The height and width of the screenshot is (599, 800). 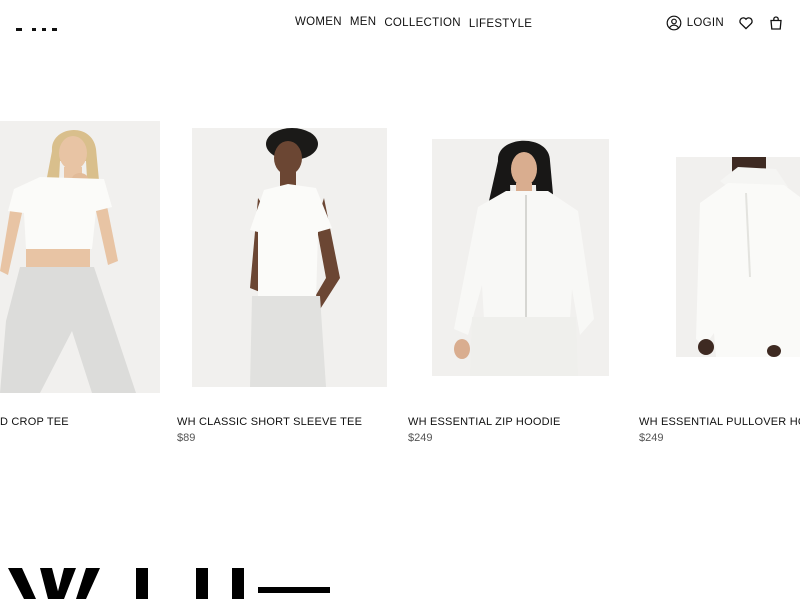 I want to click on nav-item-men: MEN, so click(x=363, y=23).